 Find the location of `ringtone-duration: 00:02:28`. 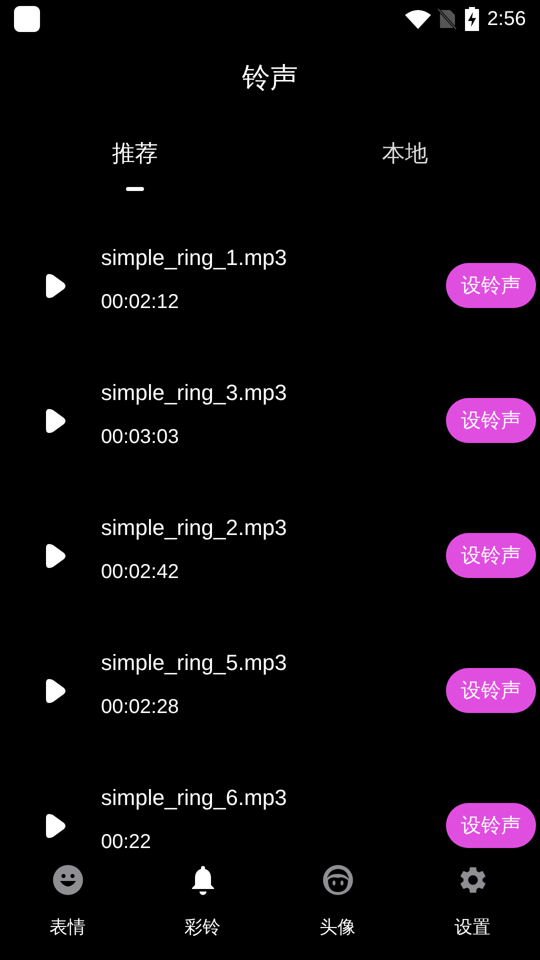

ringtone-duration: 00:02:28 is located at coordinates (140, 706).